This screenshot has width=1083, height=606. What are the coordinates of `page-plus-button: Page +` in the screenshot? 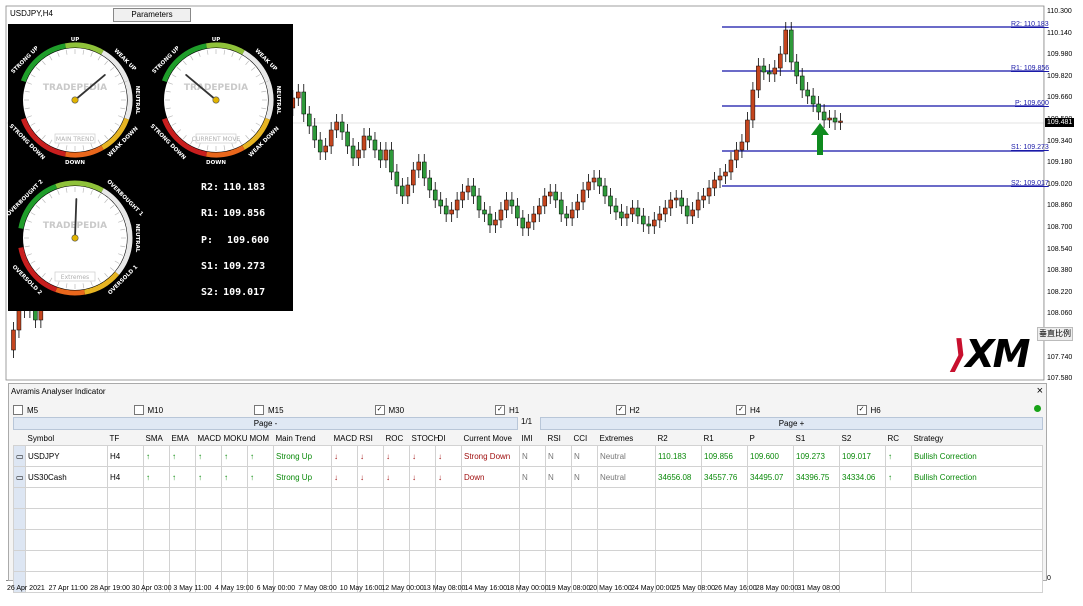 It's located at (791, 423).